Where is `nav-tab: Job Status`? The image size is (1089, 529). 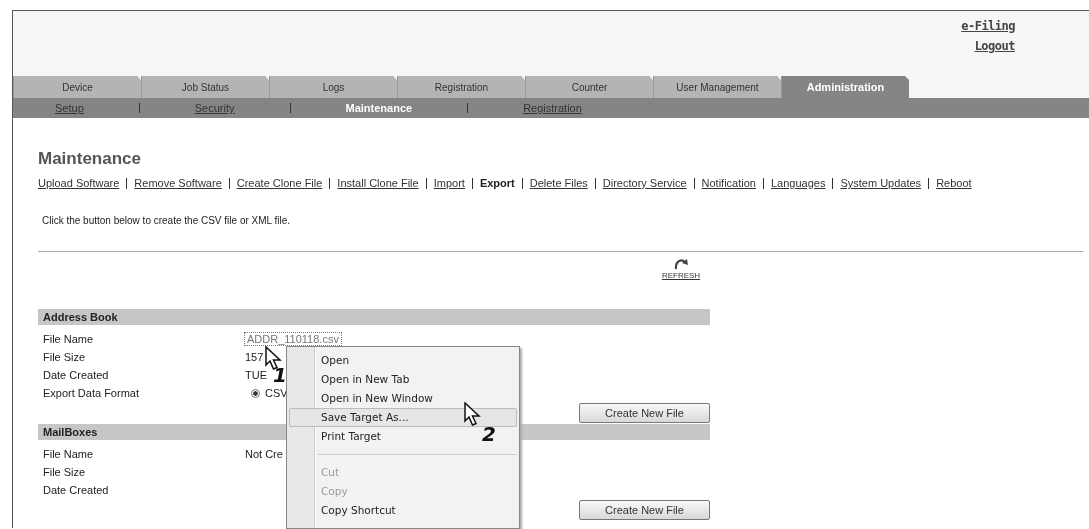
nav-tab: Job Status is located at coordinates (205, 87).